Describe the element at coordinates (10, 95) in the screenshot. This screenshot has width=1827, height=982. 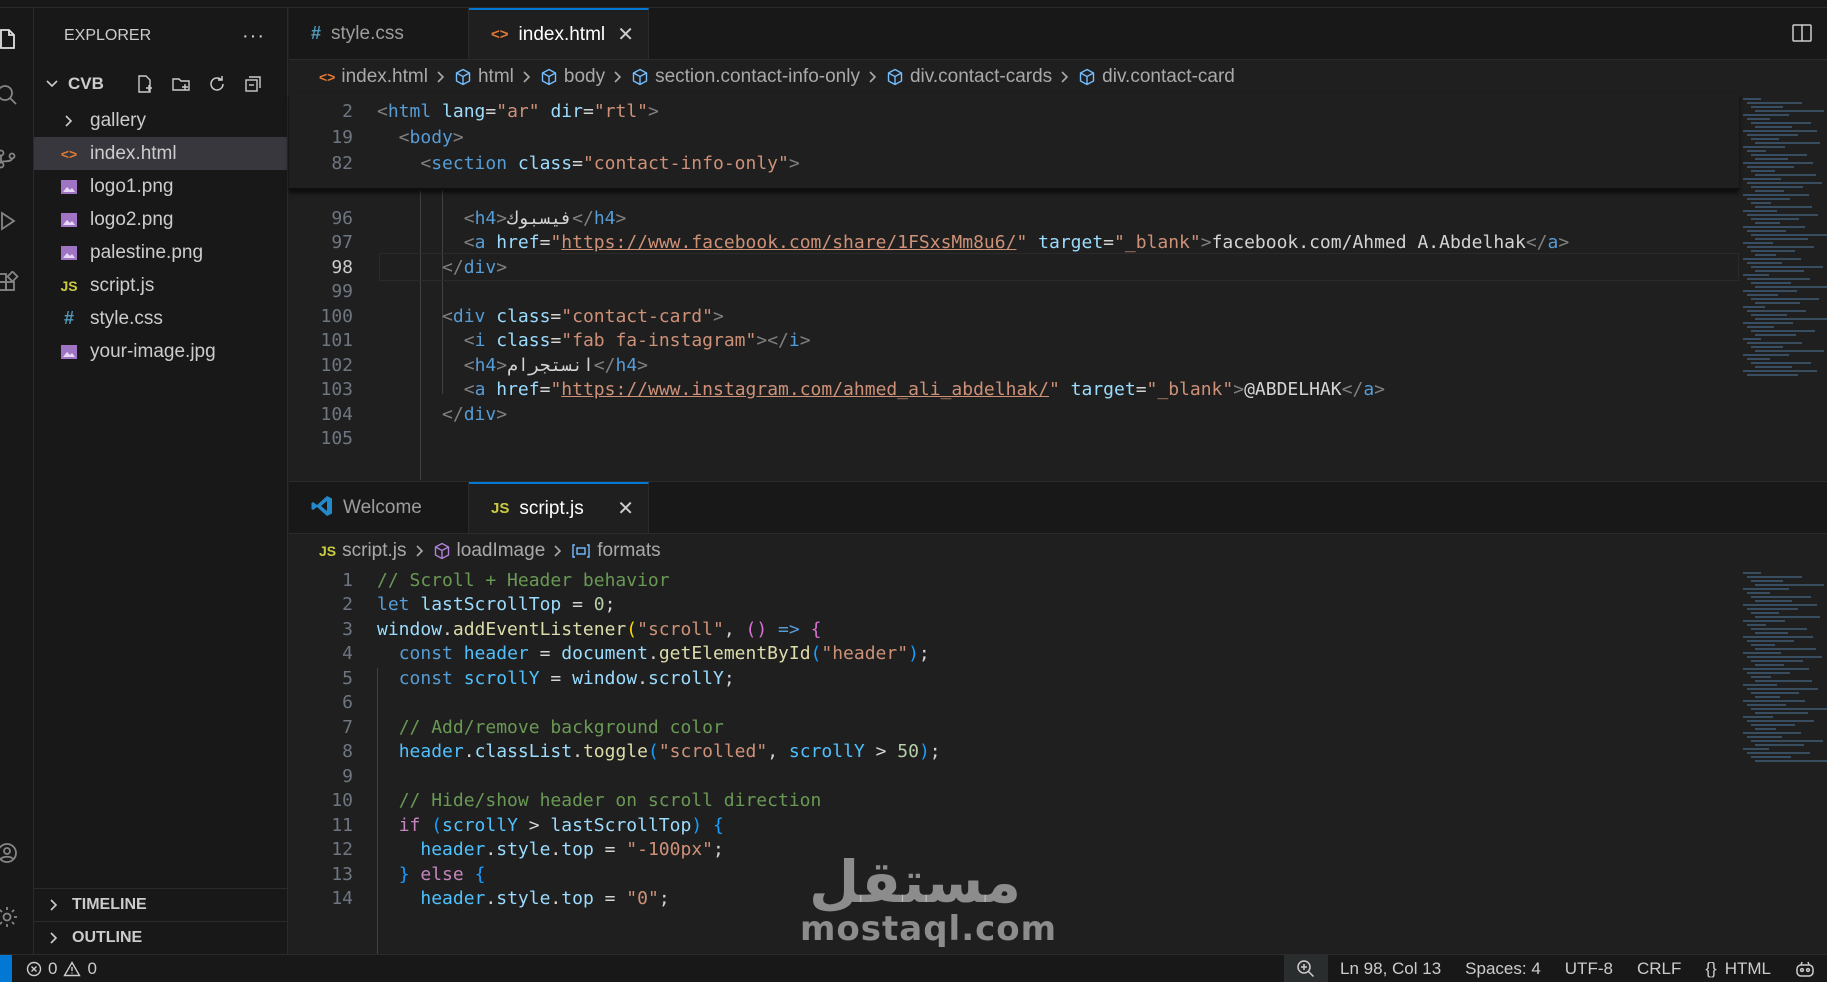
I see `search-icon` at that location.